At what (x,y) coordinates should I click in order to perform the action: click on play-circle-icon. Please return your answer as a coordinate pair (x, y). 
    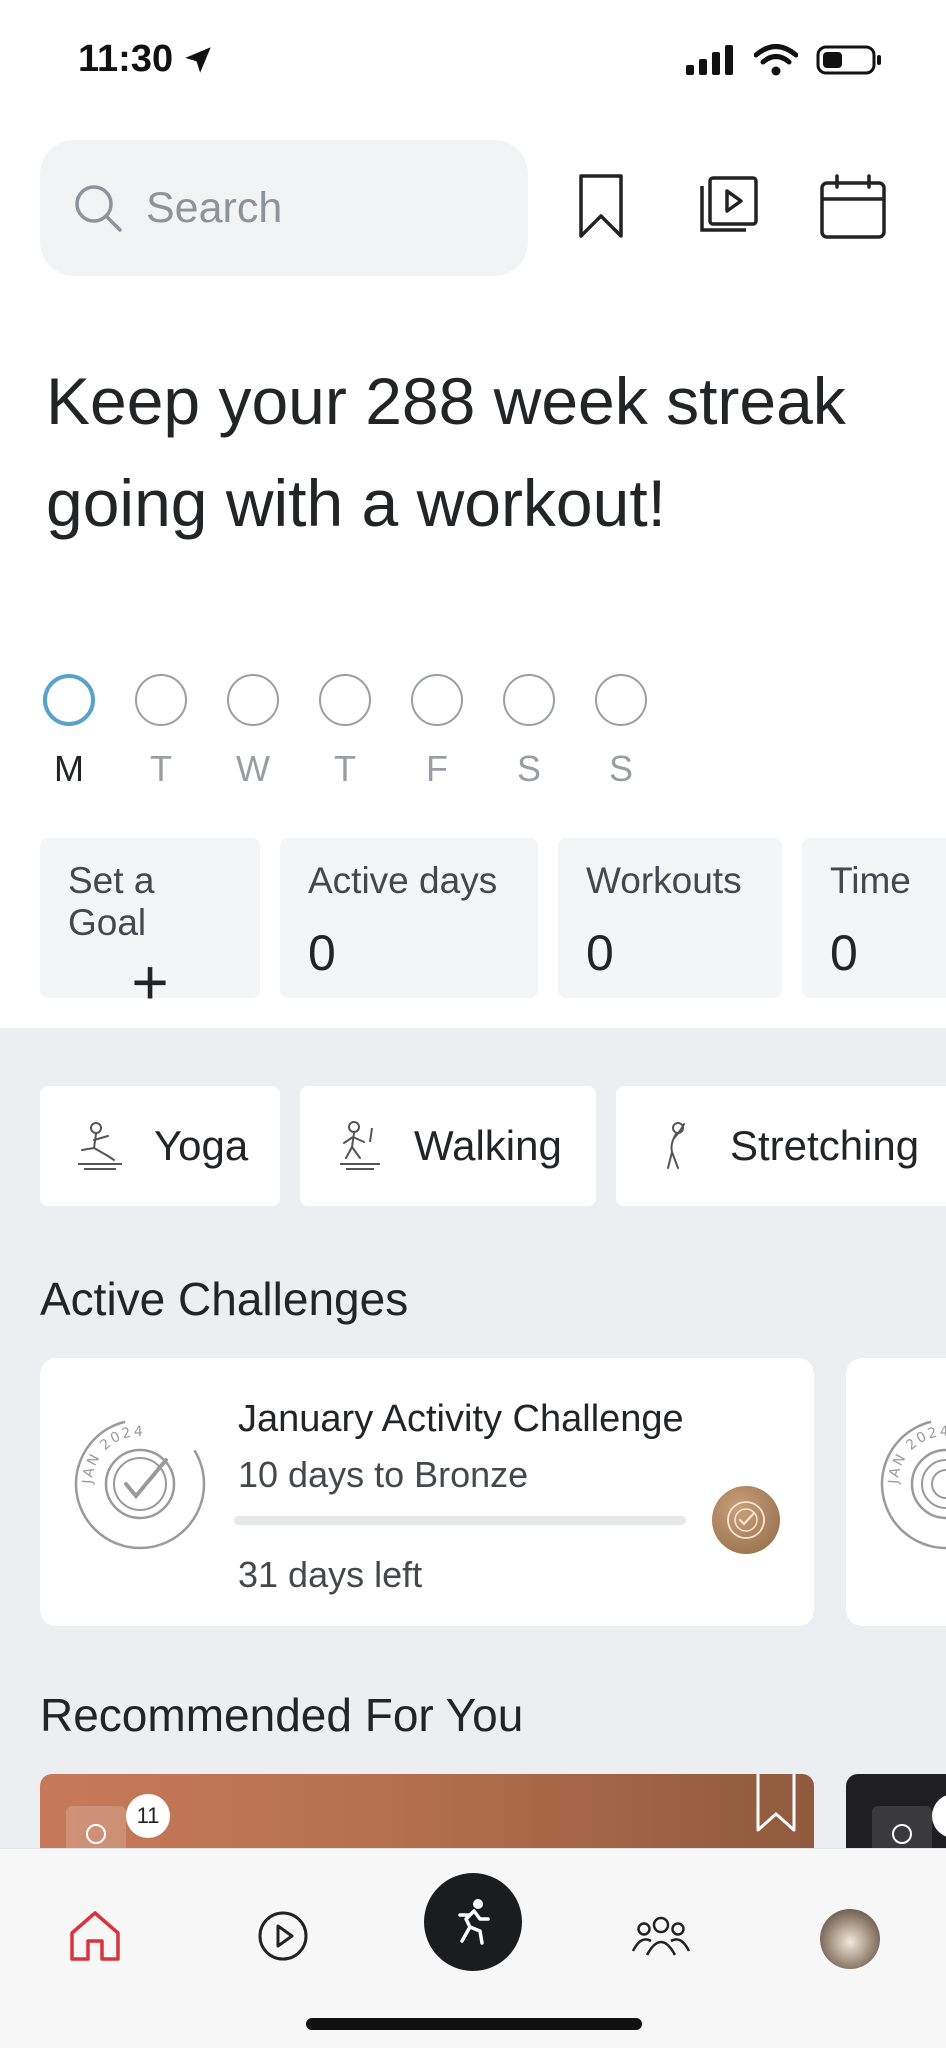
    Looking at the image, I should click on (283, 1936).